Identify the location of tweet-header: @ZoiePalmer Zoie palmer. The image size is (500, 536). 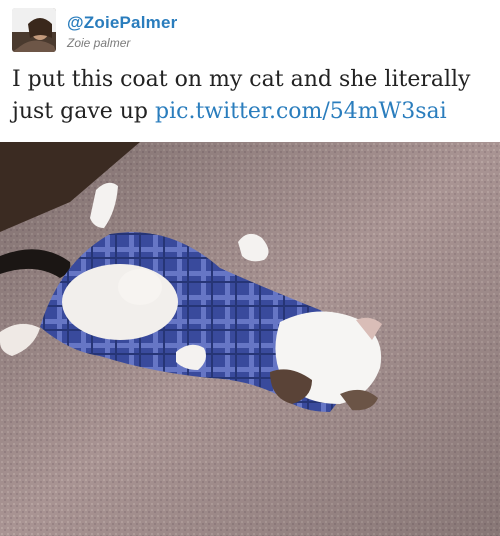
(250, 29).